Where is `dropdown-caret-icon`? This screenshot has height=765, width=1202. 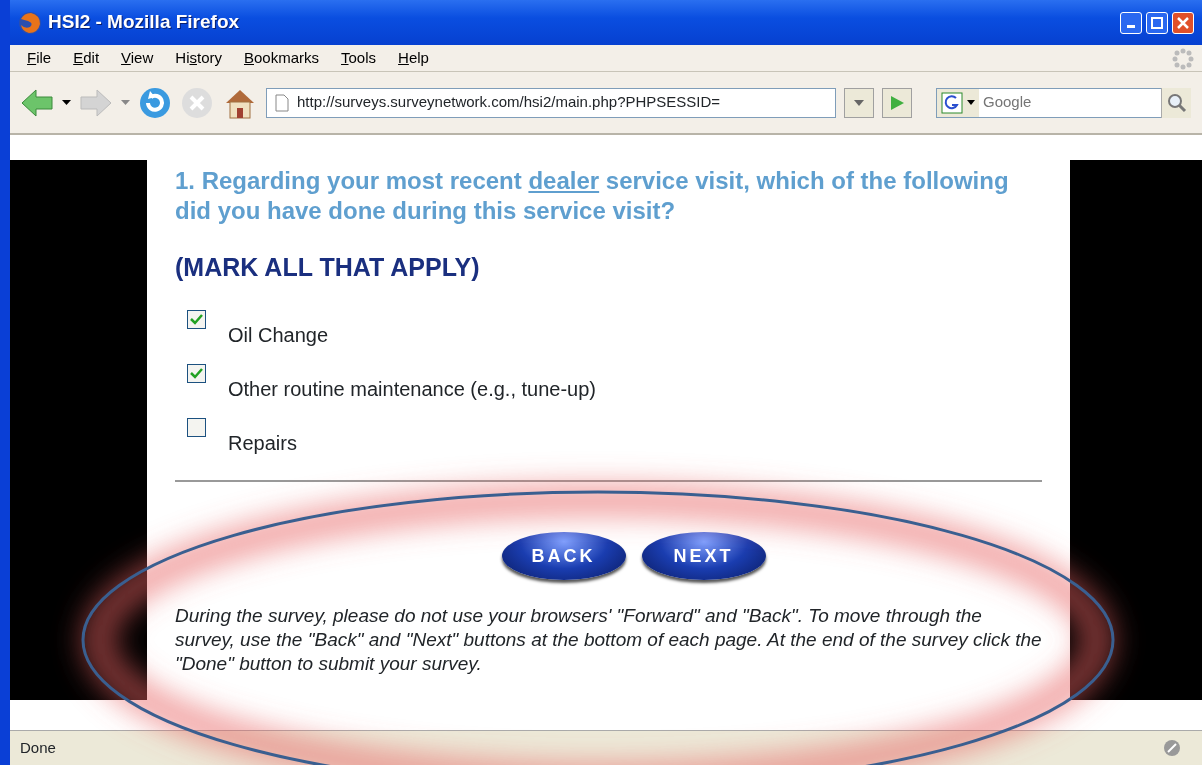 dropdown-caret-icon is located at coordinates (66, 102).